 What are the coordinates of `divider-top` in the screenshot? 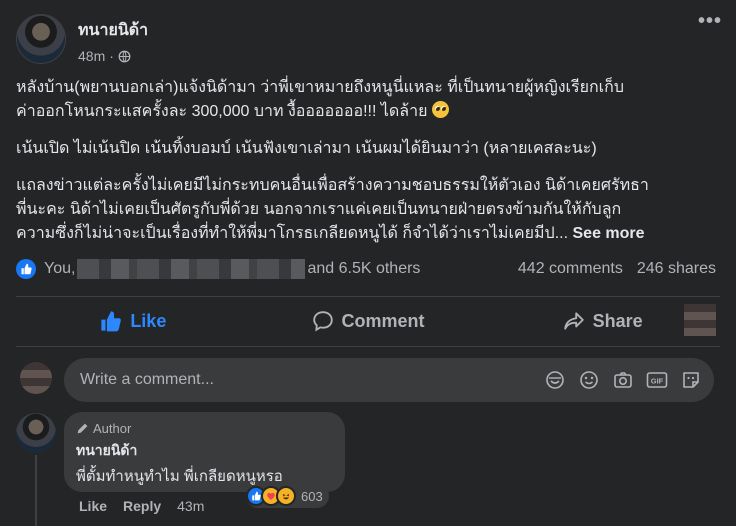 It's located at (368, 296).